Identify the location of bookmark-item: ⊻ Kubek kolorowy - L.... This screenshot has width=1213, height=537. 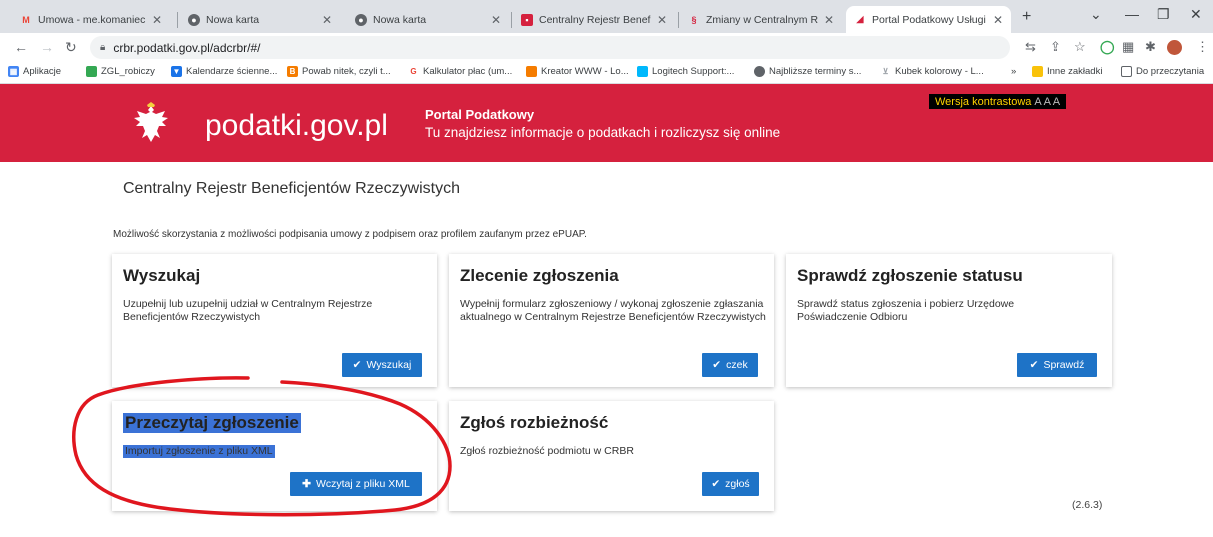
(932, 71).